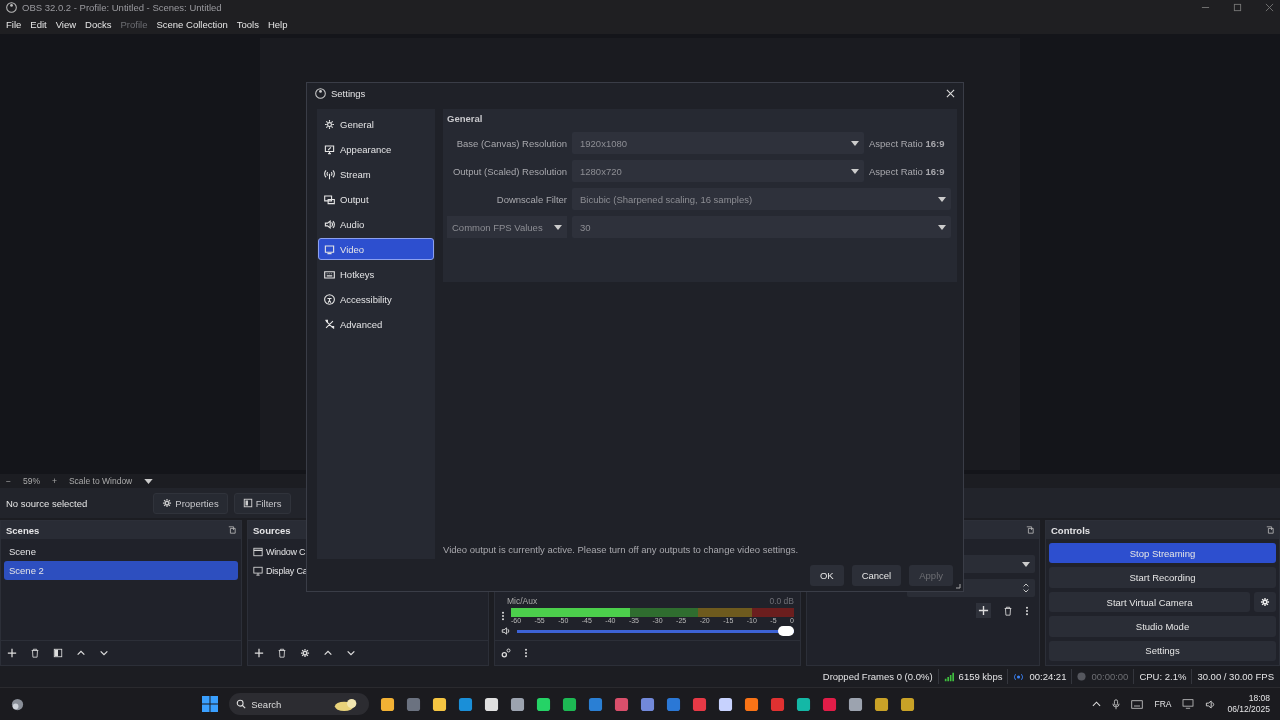 Image resolution: width=1280 pixels, height=720 pixels. Describe the element at coordinates (1163, 704) in the screenshot. I see `language-indicator: FRA` at that location.